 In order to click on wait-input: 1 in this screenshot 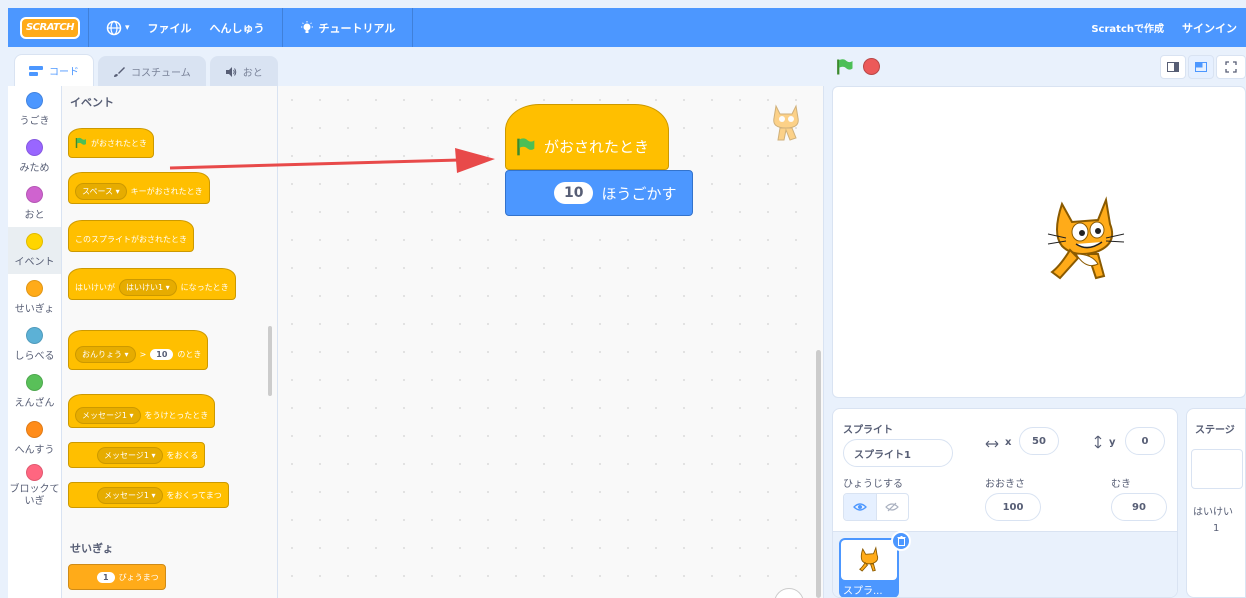, I will do `click(106, 577)`.